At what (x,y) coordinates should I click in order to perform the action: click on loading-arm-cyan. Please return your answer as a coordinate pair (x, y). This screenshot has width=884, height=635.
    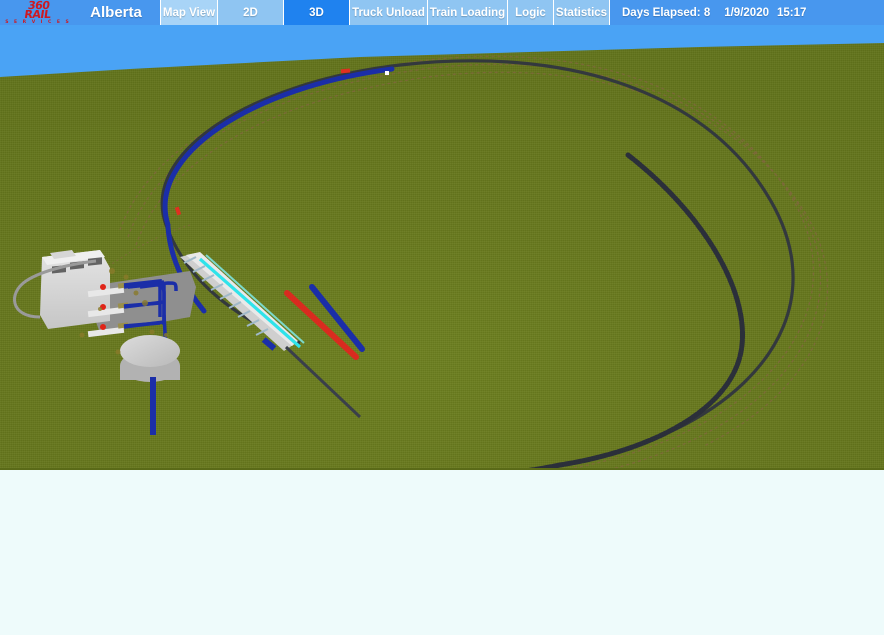
    Looking at the image, I should click on (250, 303).